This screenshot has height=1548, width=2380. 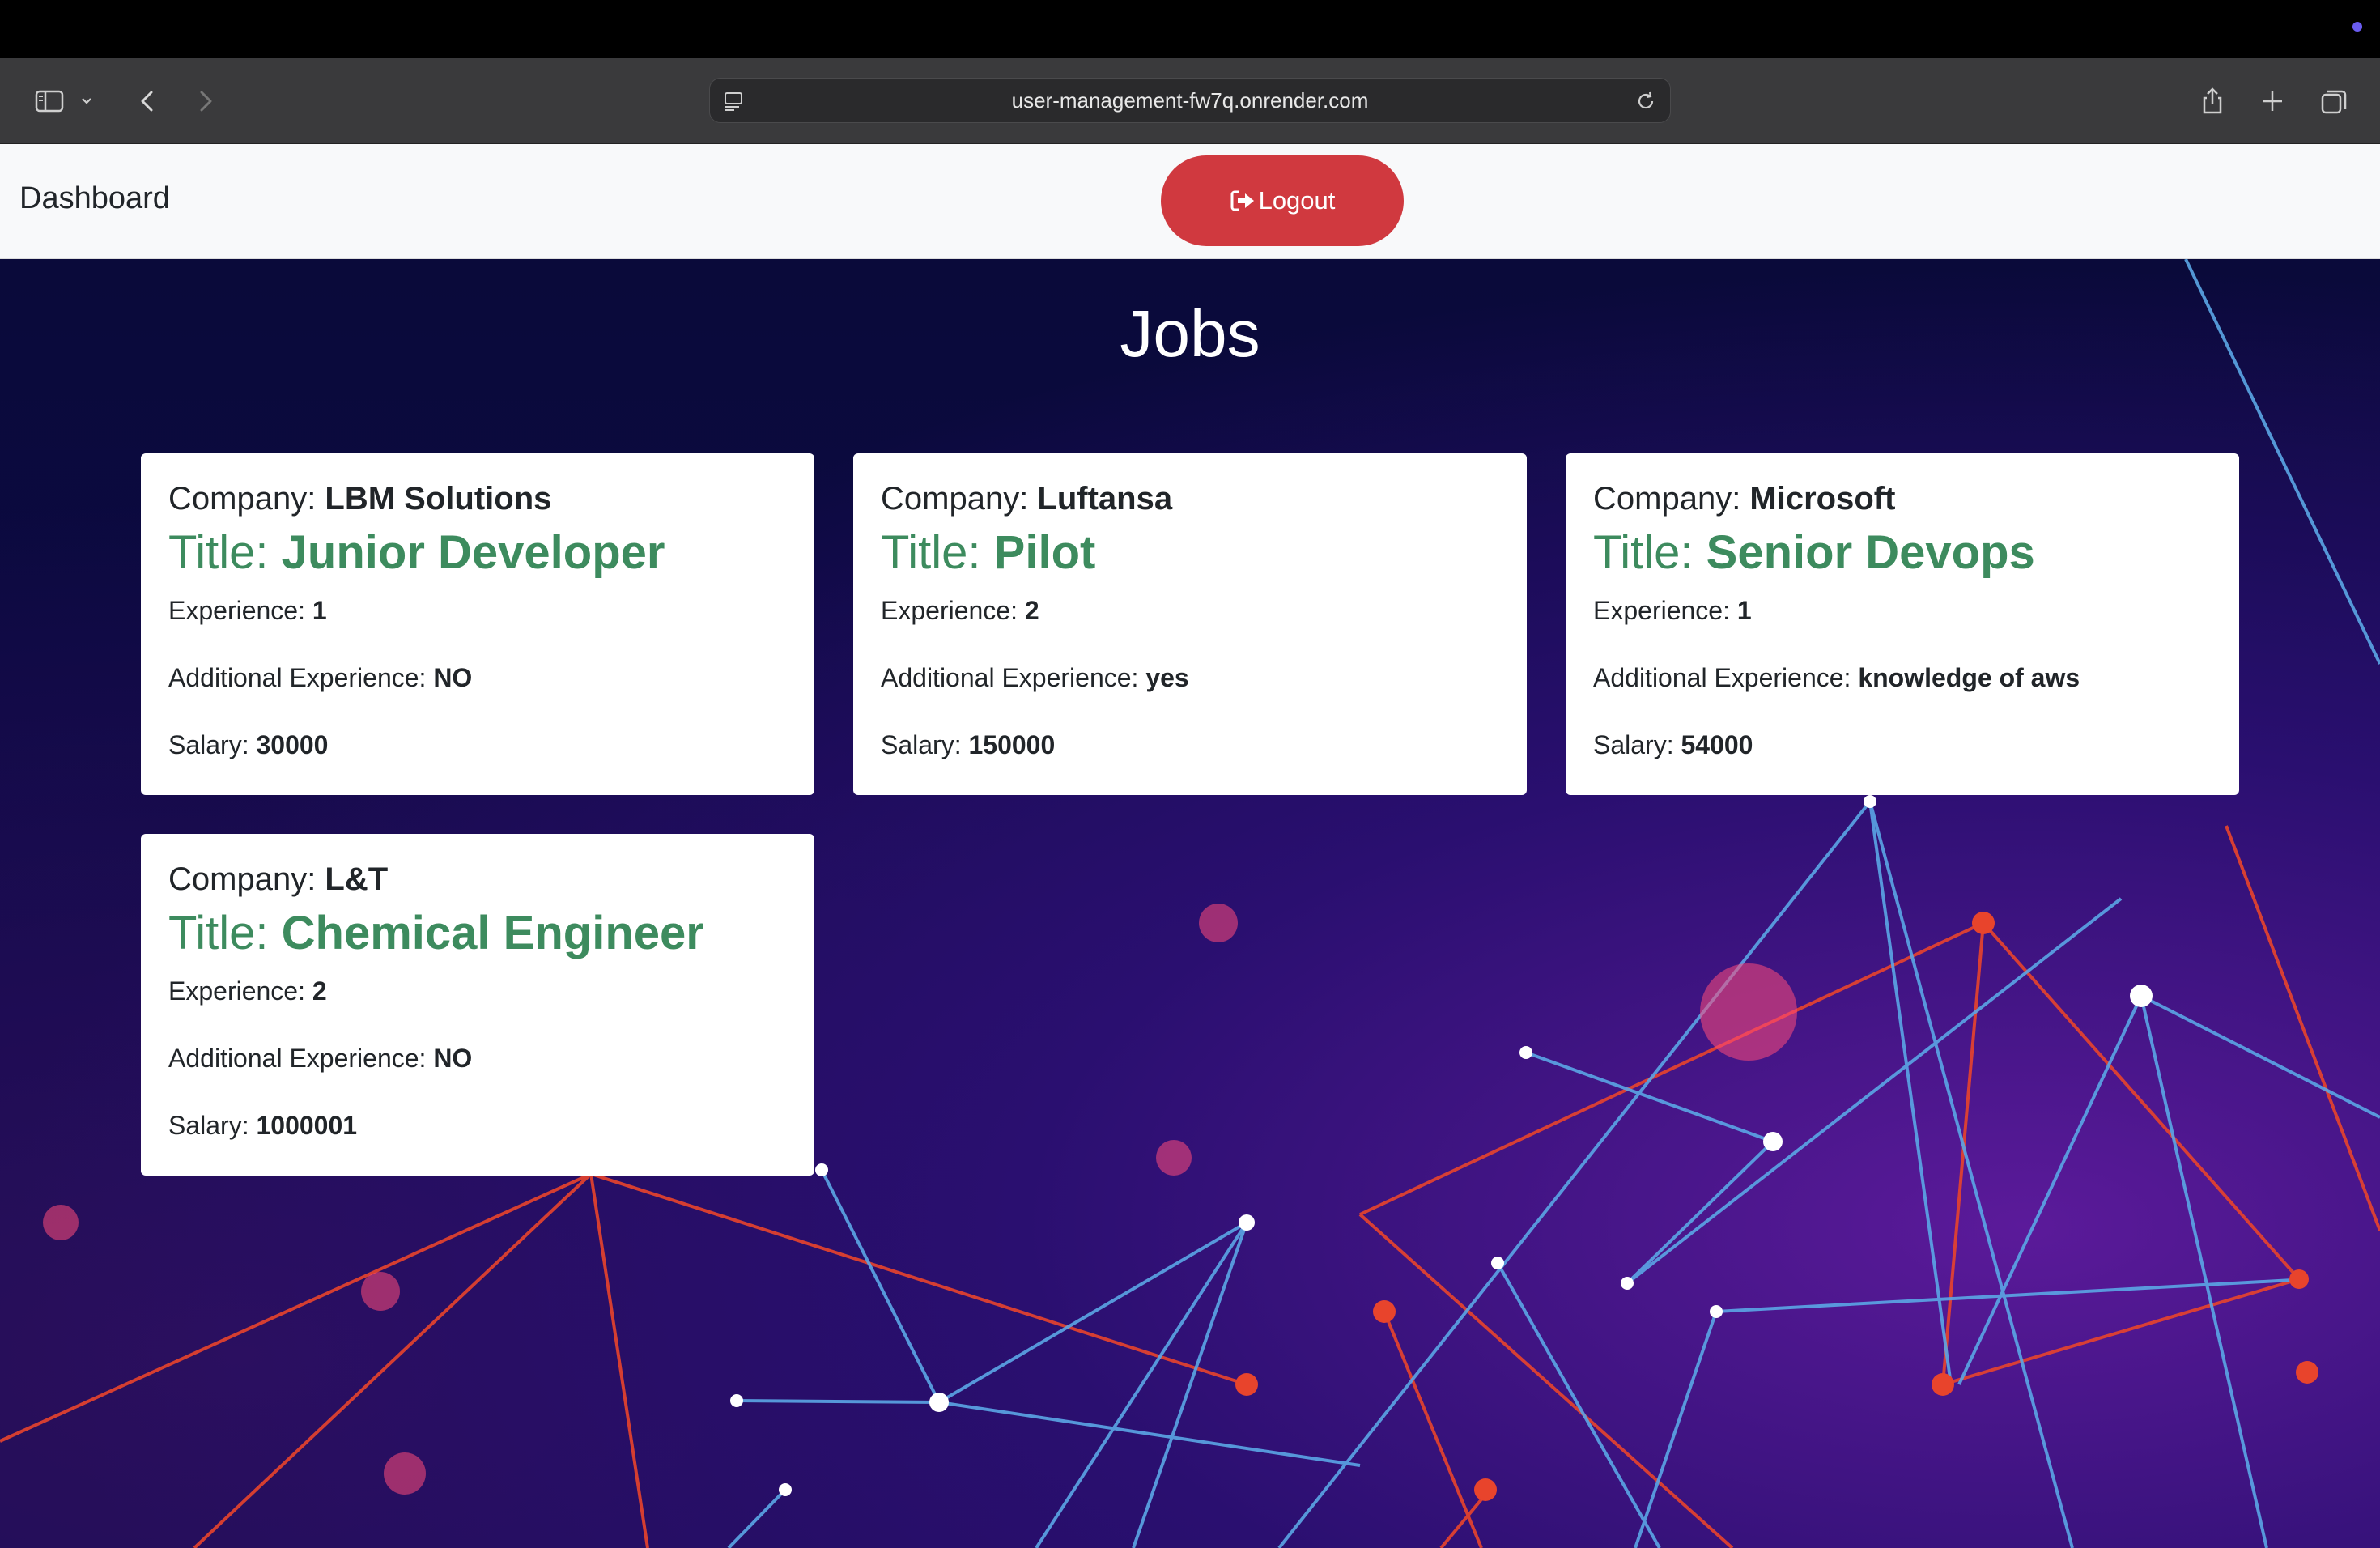 What do you see at coordinates (1836, 678) in the screenshot?
I see `job-additional-experience: Additional Experience: knowledge of aws` at bounding box center [1836, 678].